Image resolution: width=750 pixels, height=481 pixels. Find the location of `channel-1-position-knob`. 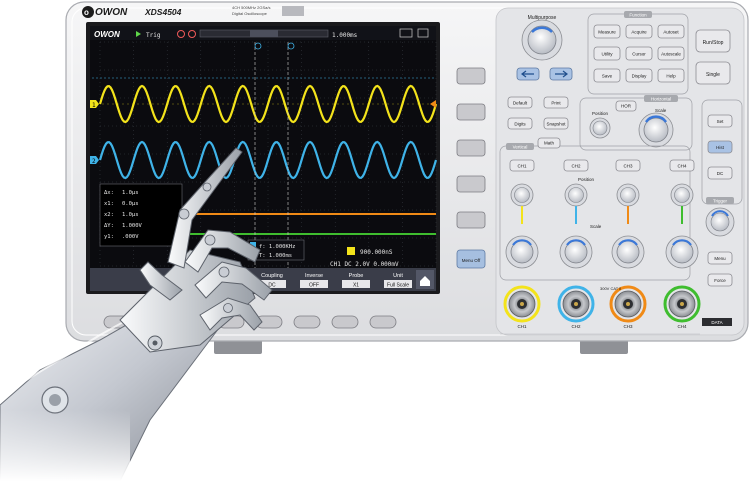

channel-1-position-knob is located at coordinates (522, 195).